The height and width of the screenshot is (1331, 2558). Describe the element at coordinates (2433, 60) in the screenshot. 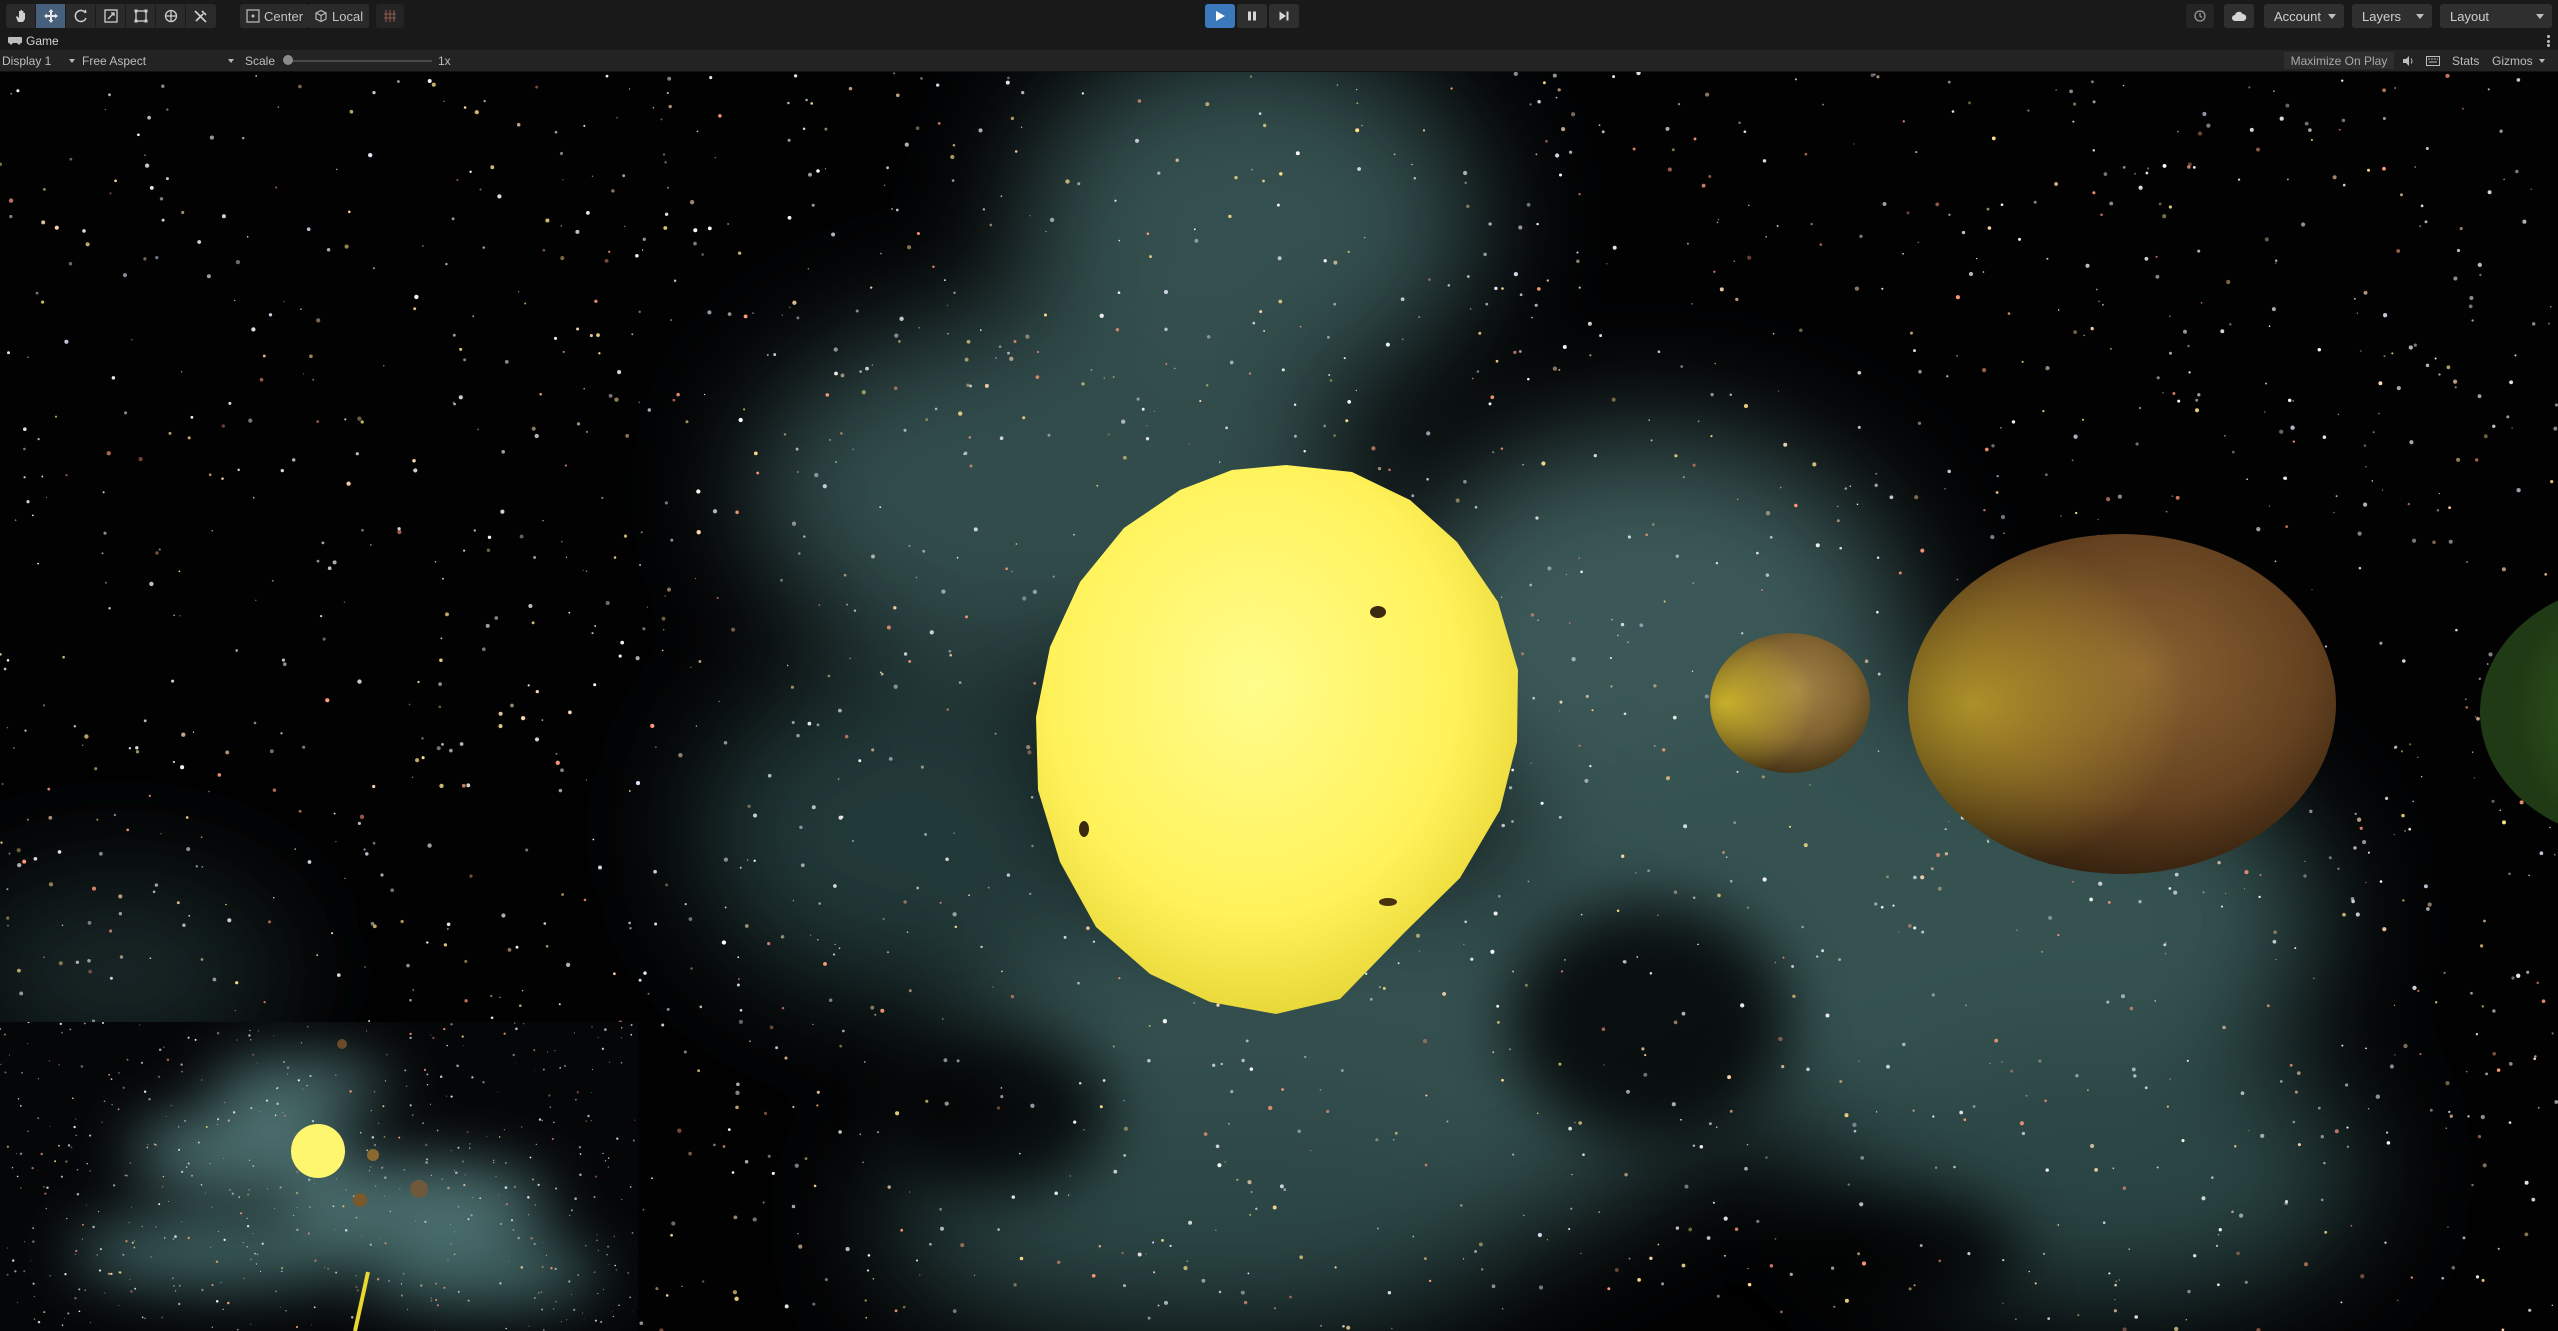

I see `keyboard-shortcuts-button` at that location.